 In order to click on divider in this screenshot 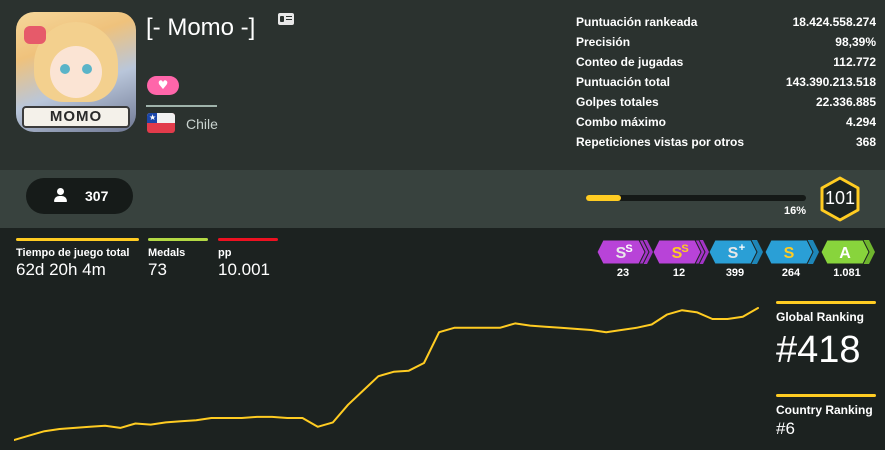, I will do `click(181, 106)`.